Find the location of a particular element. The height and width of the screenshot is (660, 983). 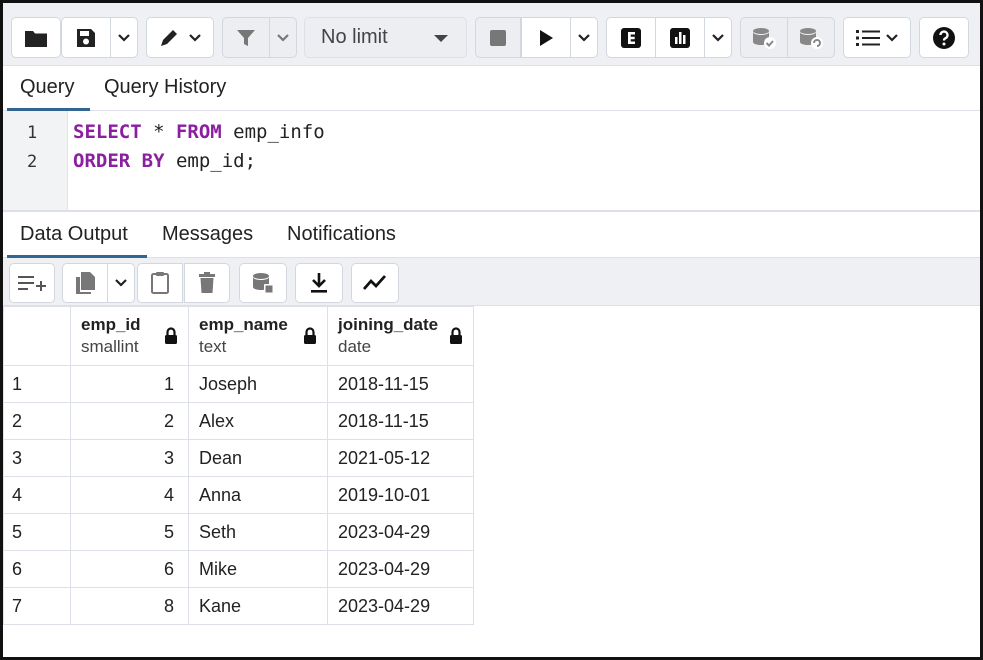

filter-options-button is located at coordinates (283, 37).